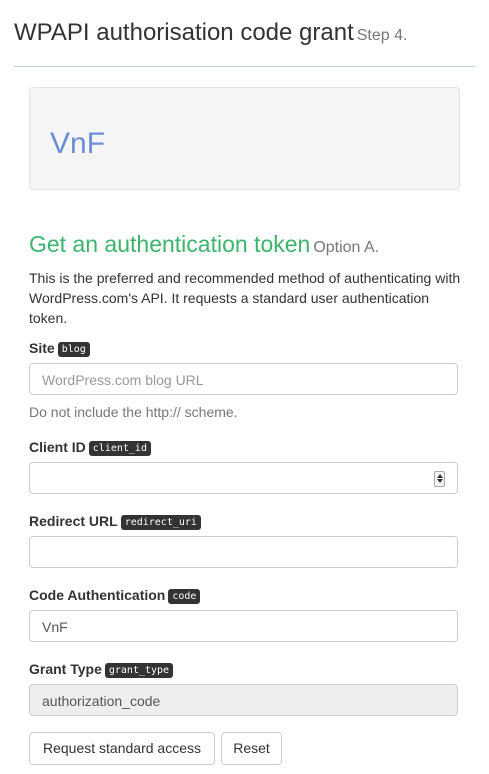 This screenshot has width=489, height=774. I want to click on stepper-up-icon, so click(439, 476).